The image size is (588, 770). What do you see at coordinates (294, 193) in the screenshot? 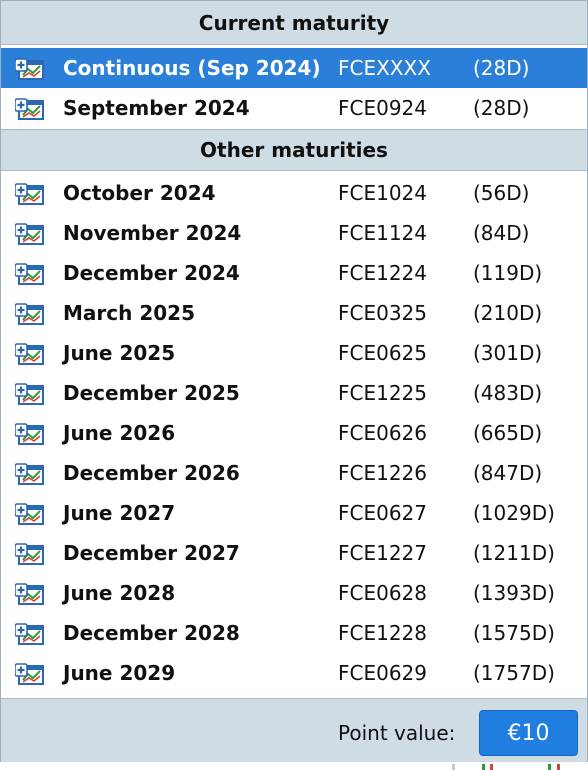
I see `maturity-row: October 2024 FCE1024 (56D)` at bounding box center [294, 193].